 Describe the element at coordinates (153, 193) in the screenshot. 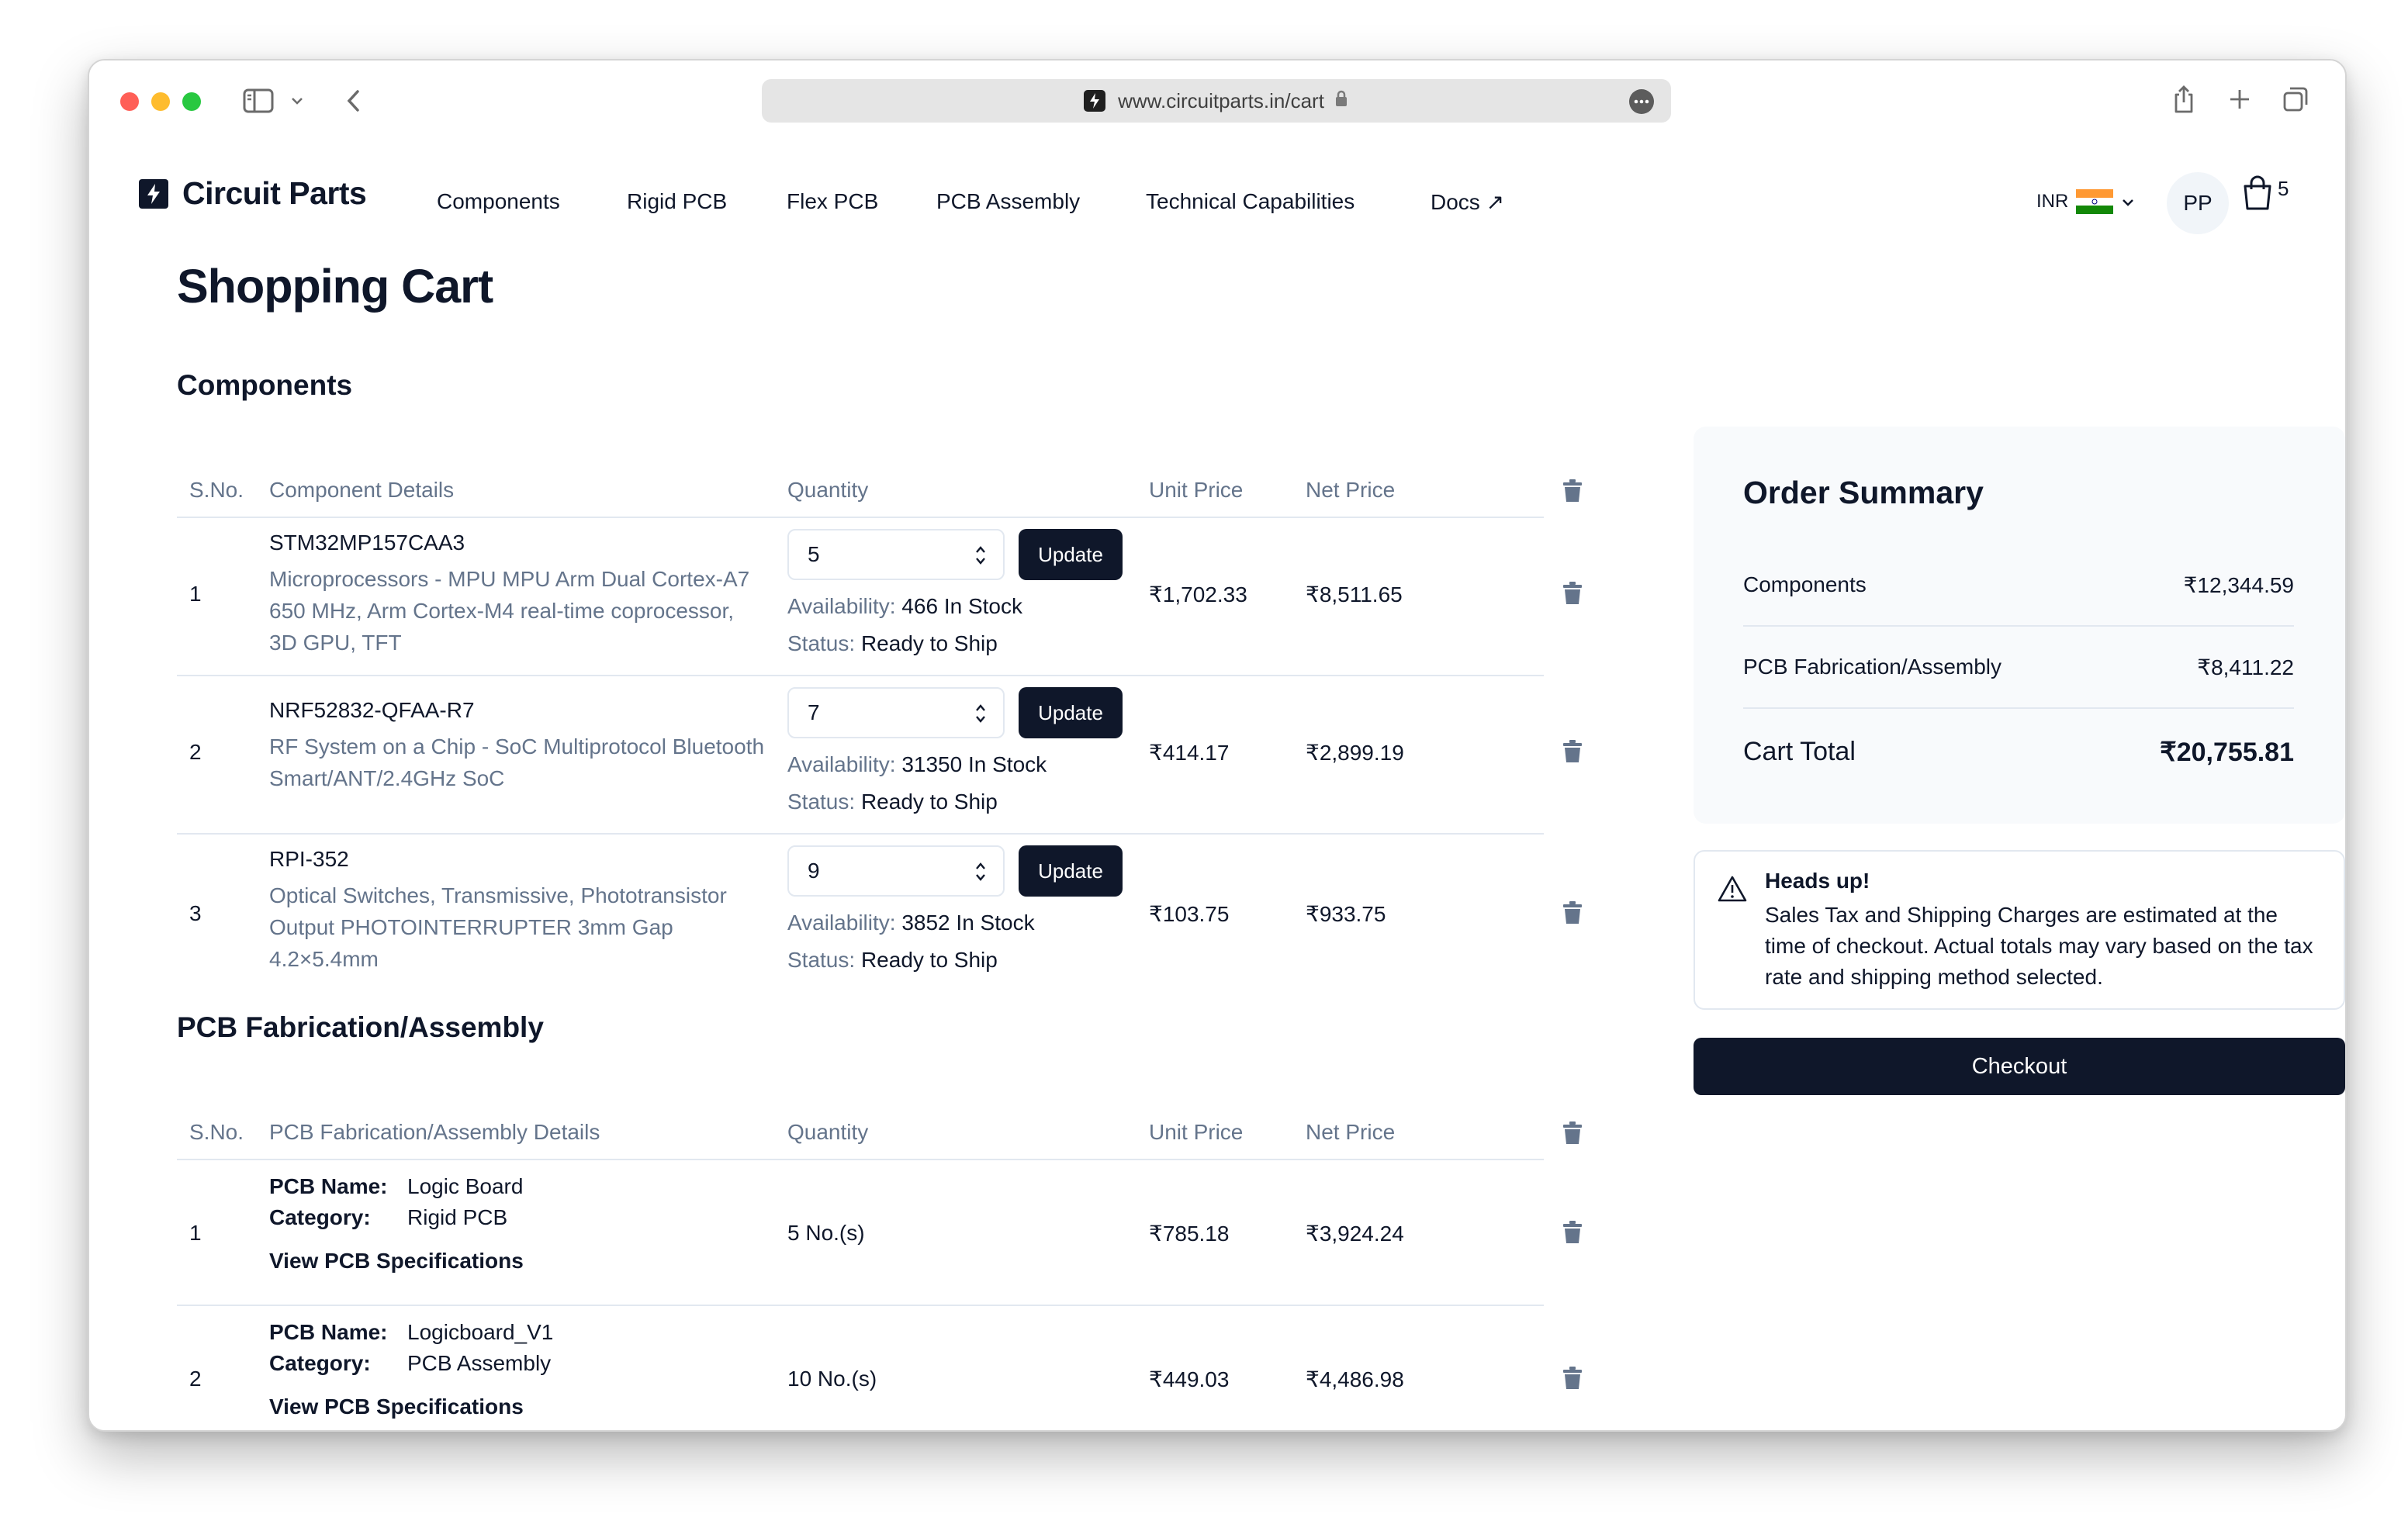

I see `lightning-logo-icon` at that location.